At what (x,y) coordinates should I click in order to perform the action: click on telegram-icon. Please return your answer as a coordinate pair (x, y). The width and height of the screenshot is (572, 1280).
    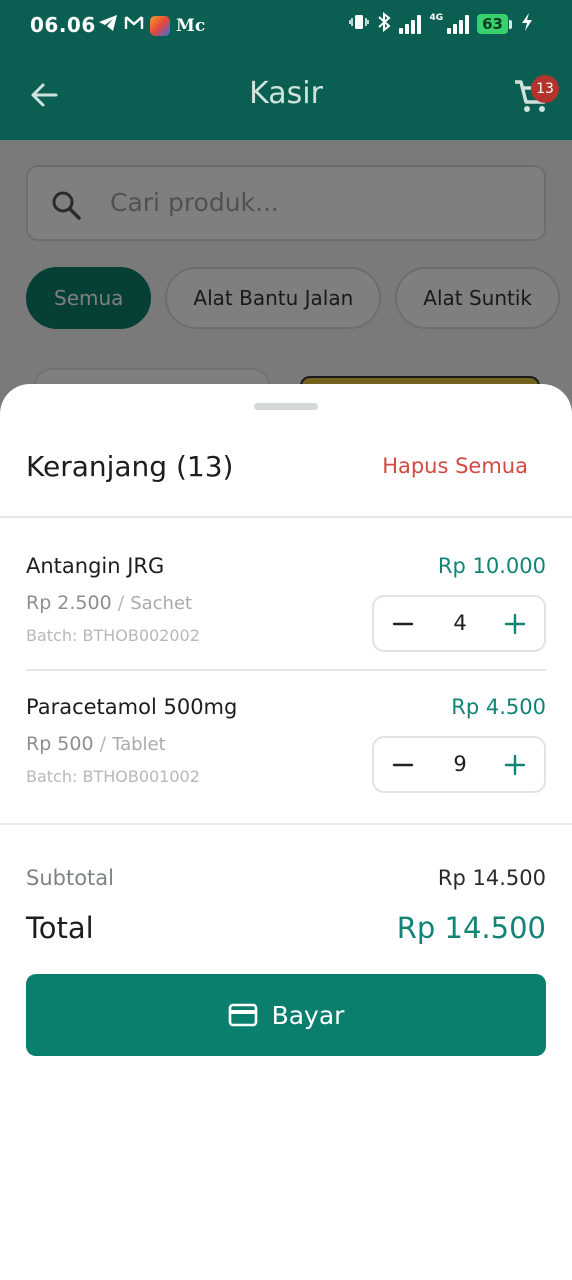
    Looking at the image, I should click on (108, 25).